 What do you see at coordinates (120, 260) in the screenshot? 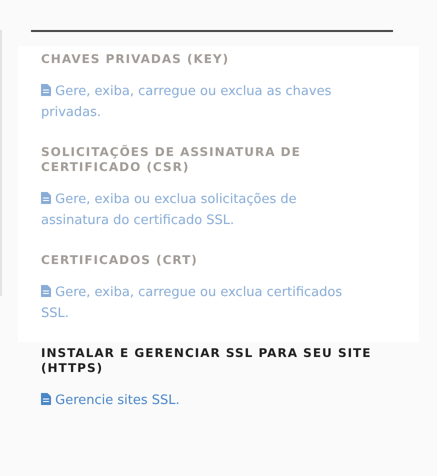
I see `section-heading: CERTIFICADOS (CRT)` at bounding box center [120, 260].